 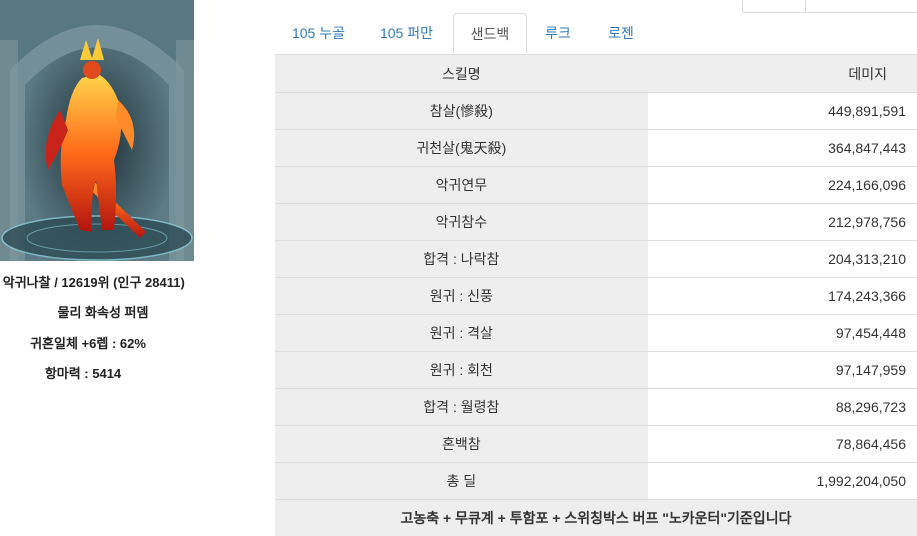 What do you see at coordinates (782, 444) in the screenshot?
I see `skill-damage: 78,864,456` at bounding box center [782, 444].